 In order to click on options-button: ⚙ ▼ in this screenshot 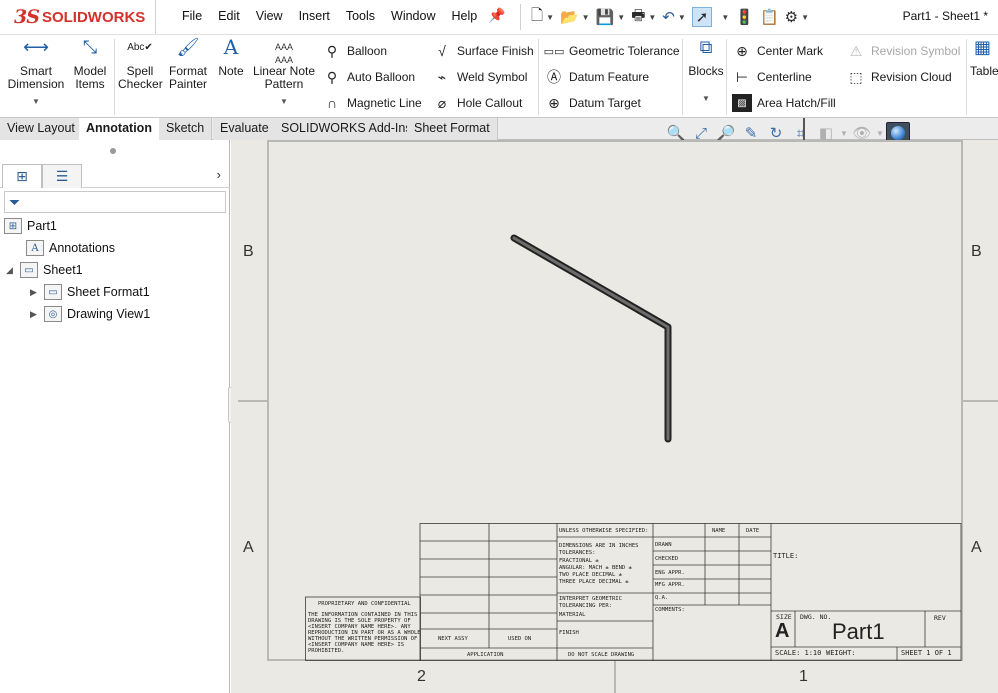, I will do `click(797, 17)`.